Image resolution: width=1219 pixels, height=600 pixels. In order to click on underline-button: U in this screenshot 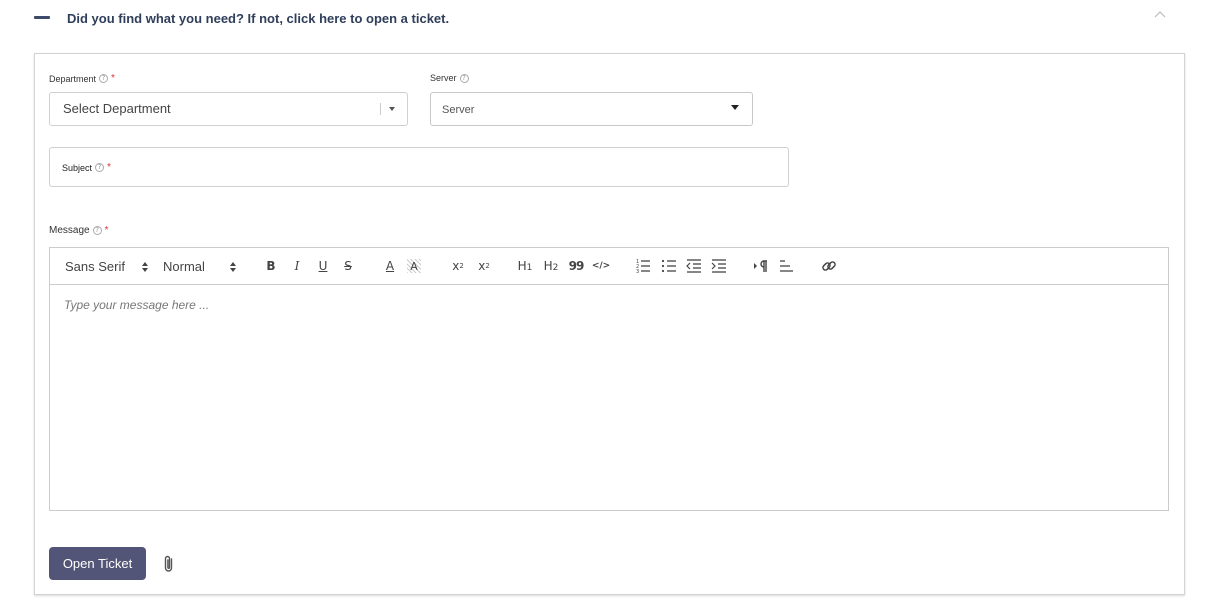, I will do `click(323, 266)`.